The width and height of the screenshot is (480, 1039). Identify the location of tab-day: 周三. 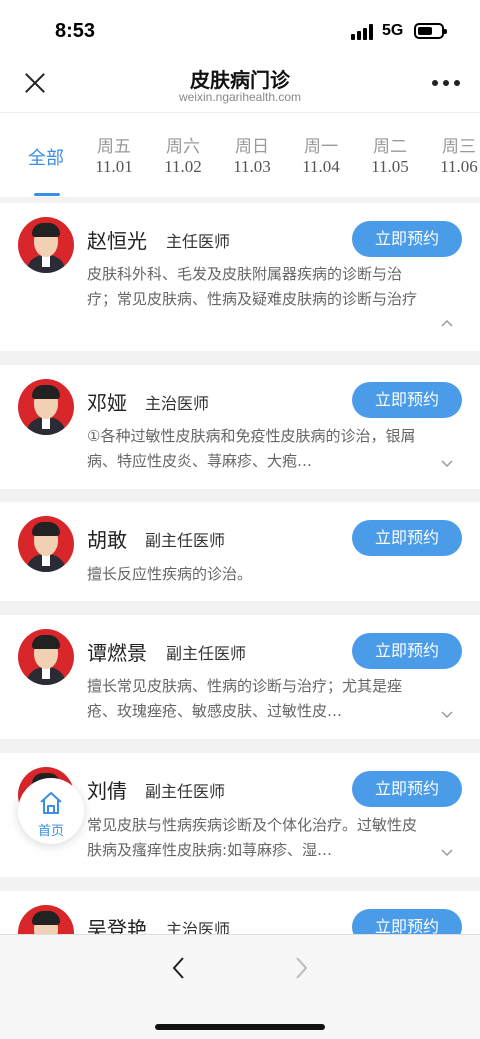
(459, 147).